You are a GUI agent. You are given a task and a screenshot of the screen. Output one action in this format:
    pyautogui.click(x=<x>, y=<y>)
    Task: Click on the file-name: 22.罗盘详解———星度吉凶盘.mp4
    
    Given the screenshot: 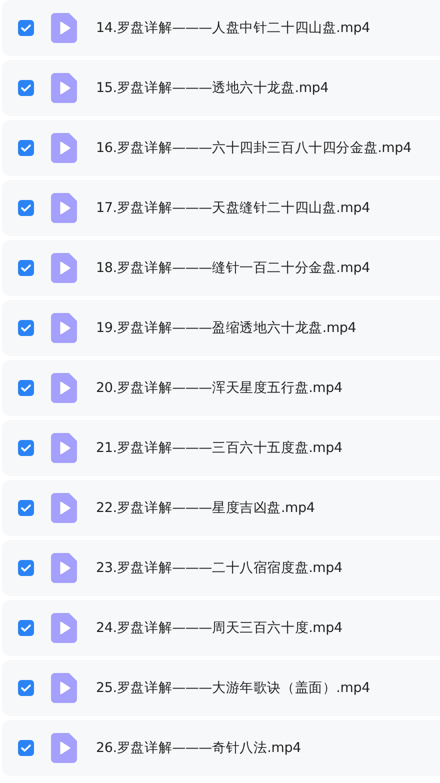 What is the action you would take?
    pyautogui.click(x=205, y=508)
    